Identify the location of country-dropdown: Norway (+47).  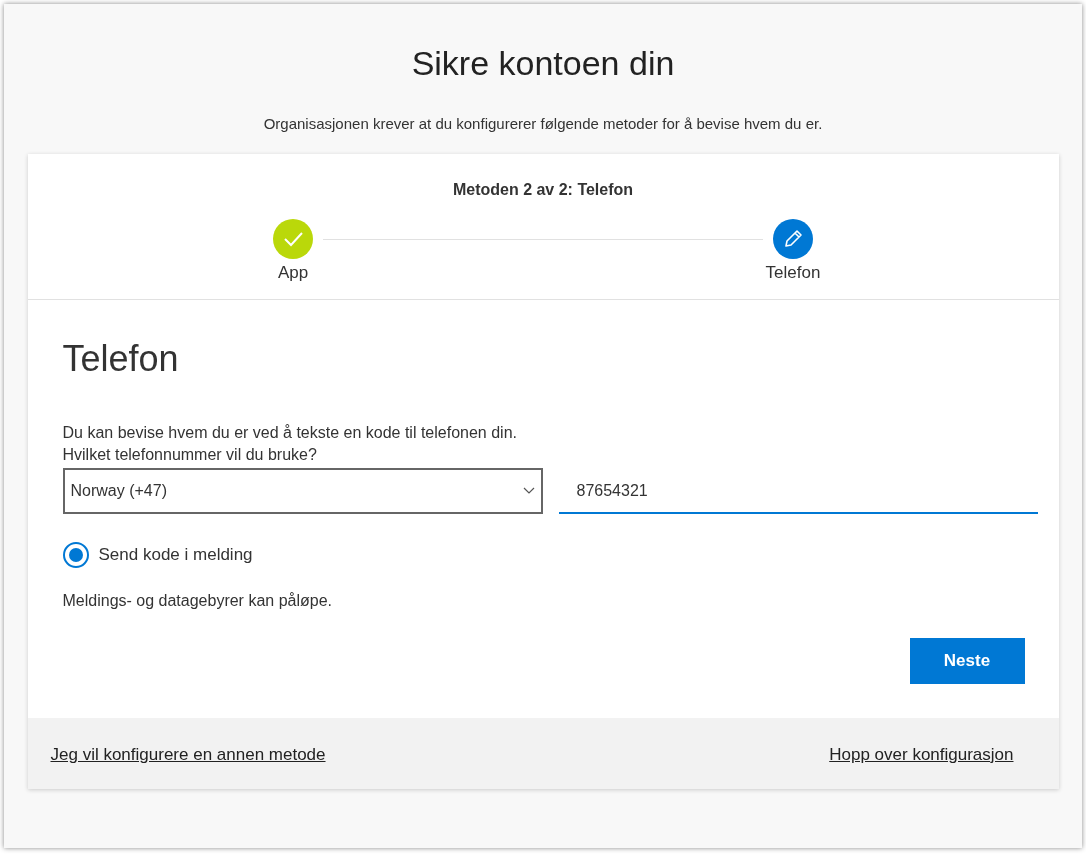
(302, 491).